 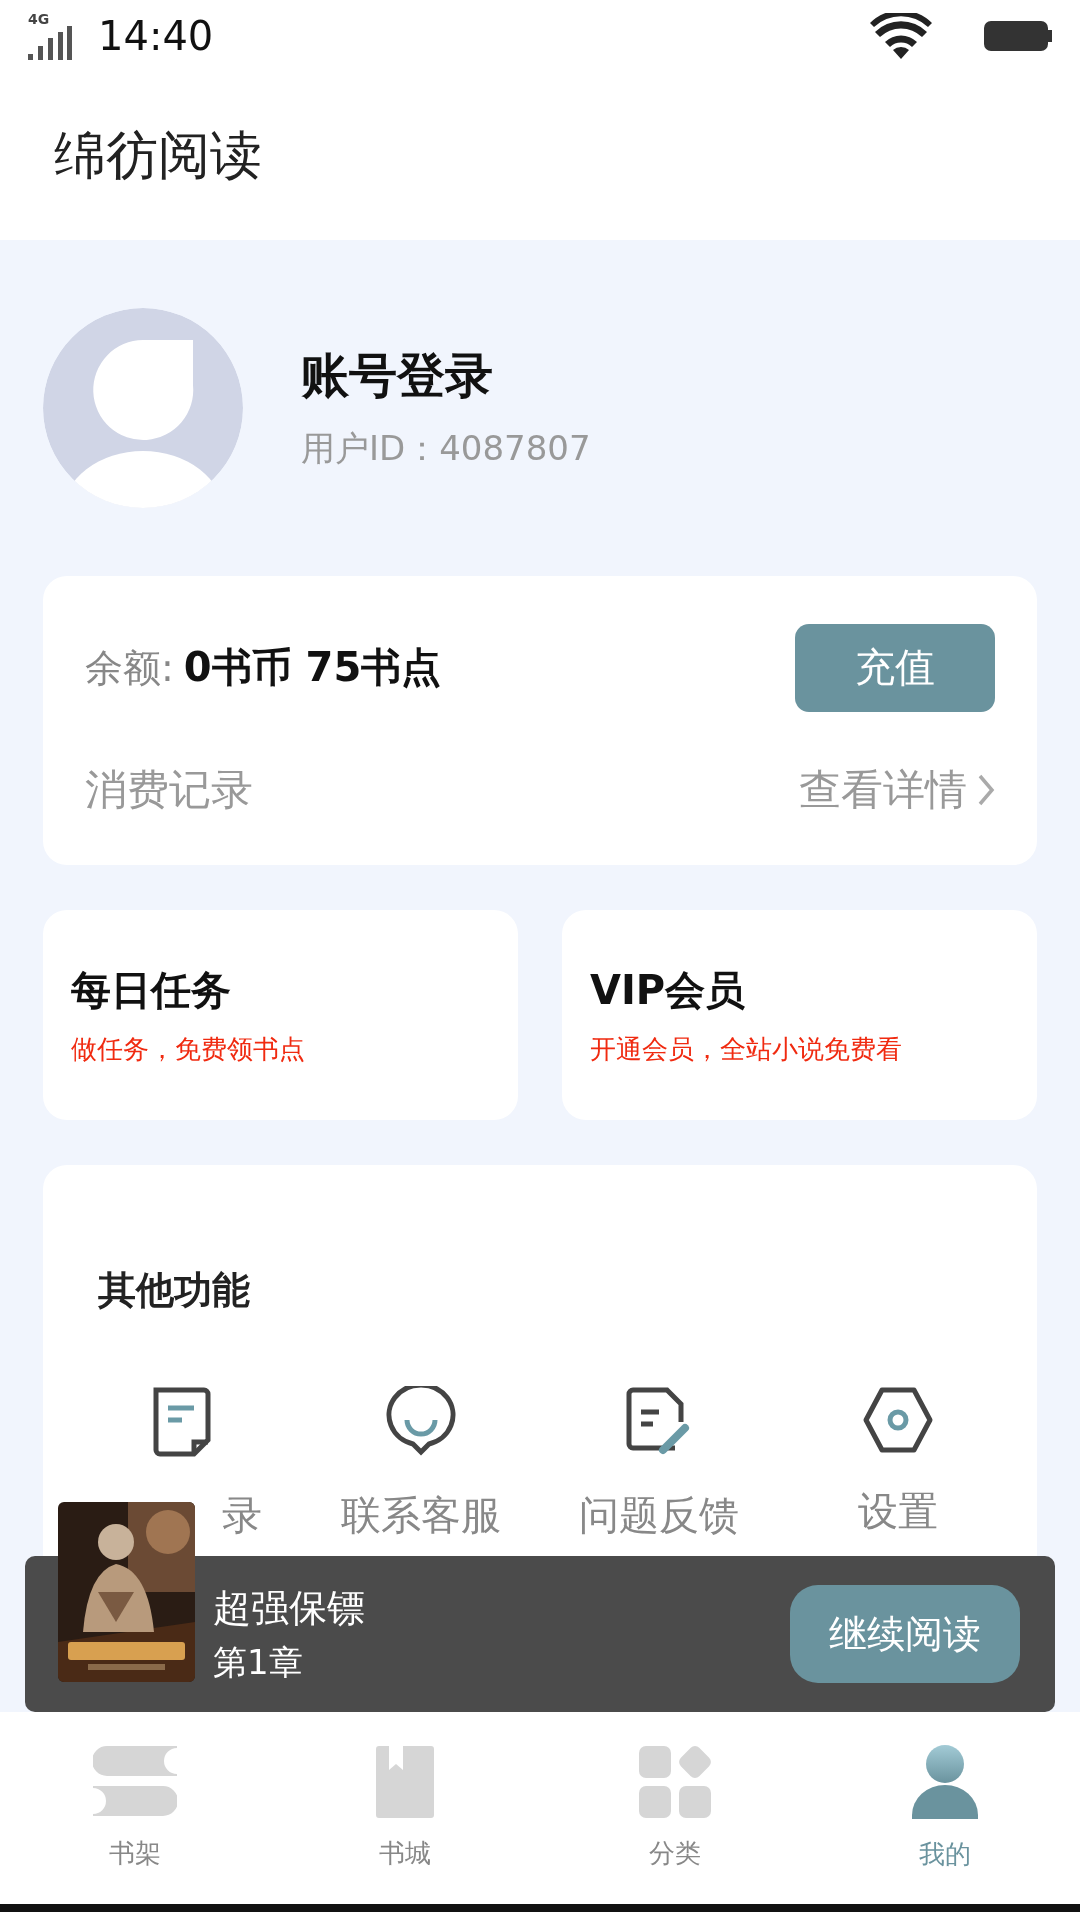 What do you see at coordinates (188, 1049) in the screenshot?
I see `promo-subtitle: 做任务，免费领书点` at bounding box center [188, 1049].